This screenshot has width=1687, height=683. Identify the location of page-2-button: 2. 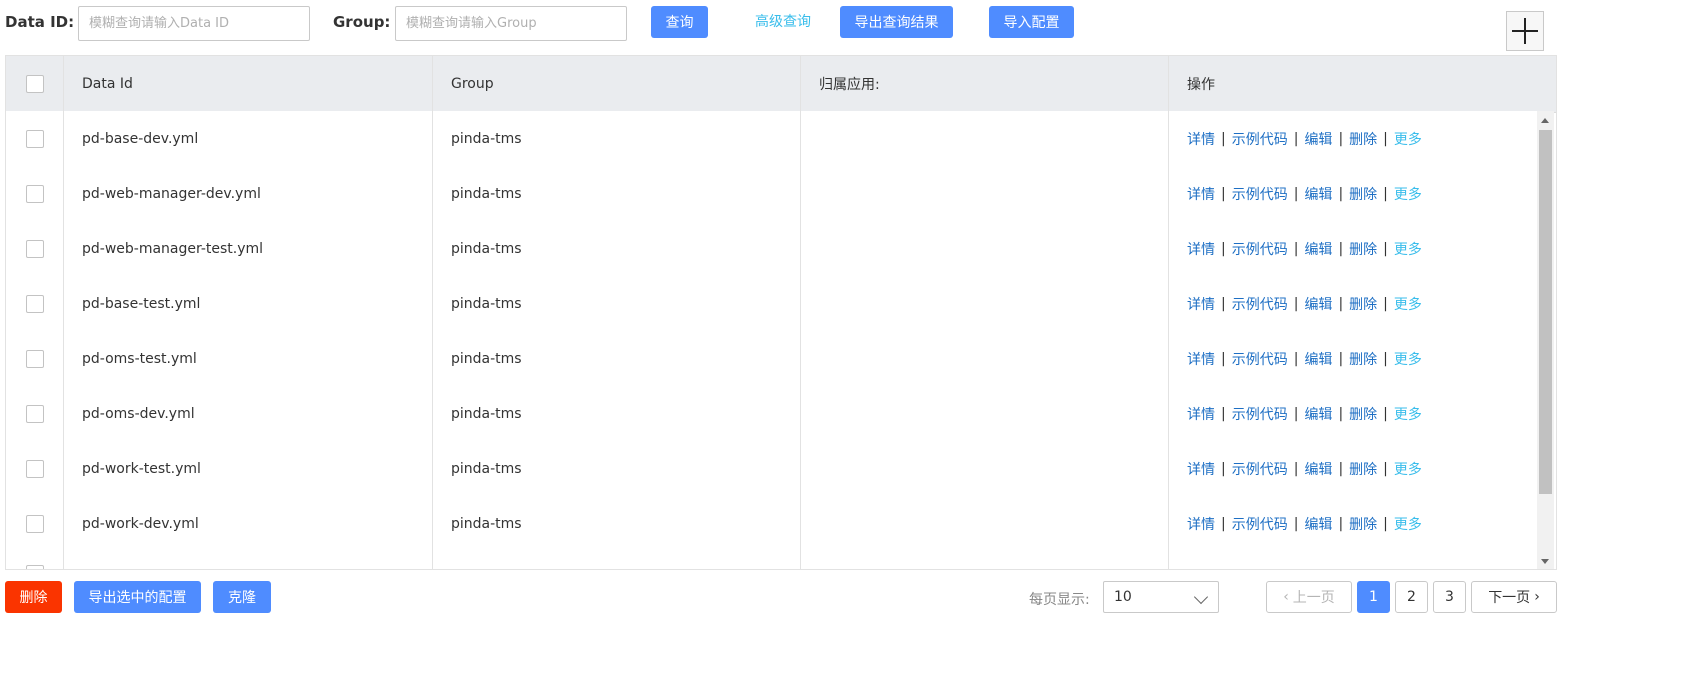
(1411, 597).